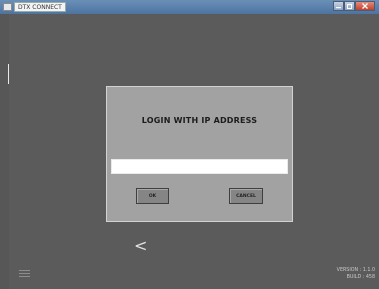 The width and height of the screenshot is (379, 289). What do you see at coordinates (360, 277) in the screenshot?
I see `build-label: BUILD : 458` at bounding box center [360, 277].